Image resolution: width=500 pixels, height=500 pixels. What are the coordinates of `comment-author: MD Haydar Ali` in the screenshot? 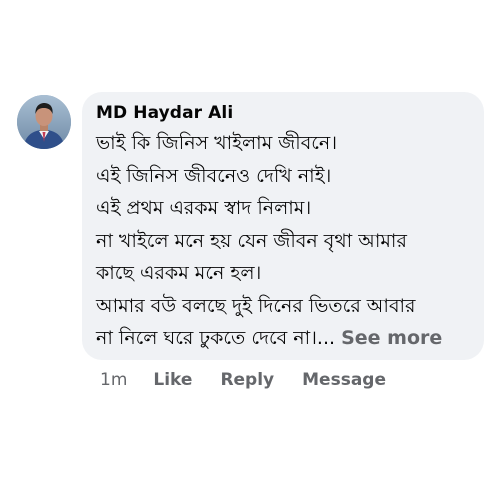 It's located at (284, 113).